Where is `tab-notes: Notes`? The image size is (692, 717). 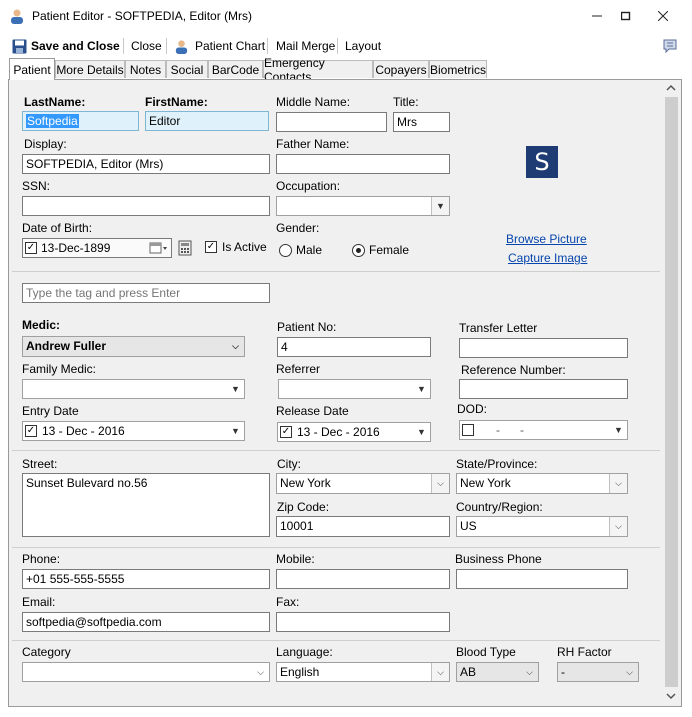 tab-notes: Notes is located at coordinates (145, 69).